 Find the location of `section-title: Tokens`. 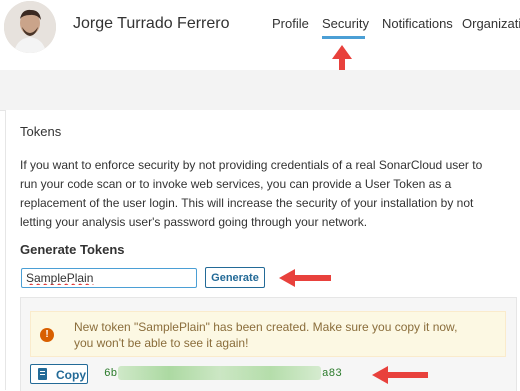

section-title: Tokens is located at coordinates (41, 131).